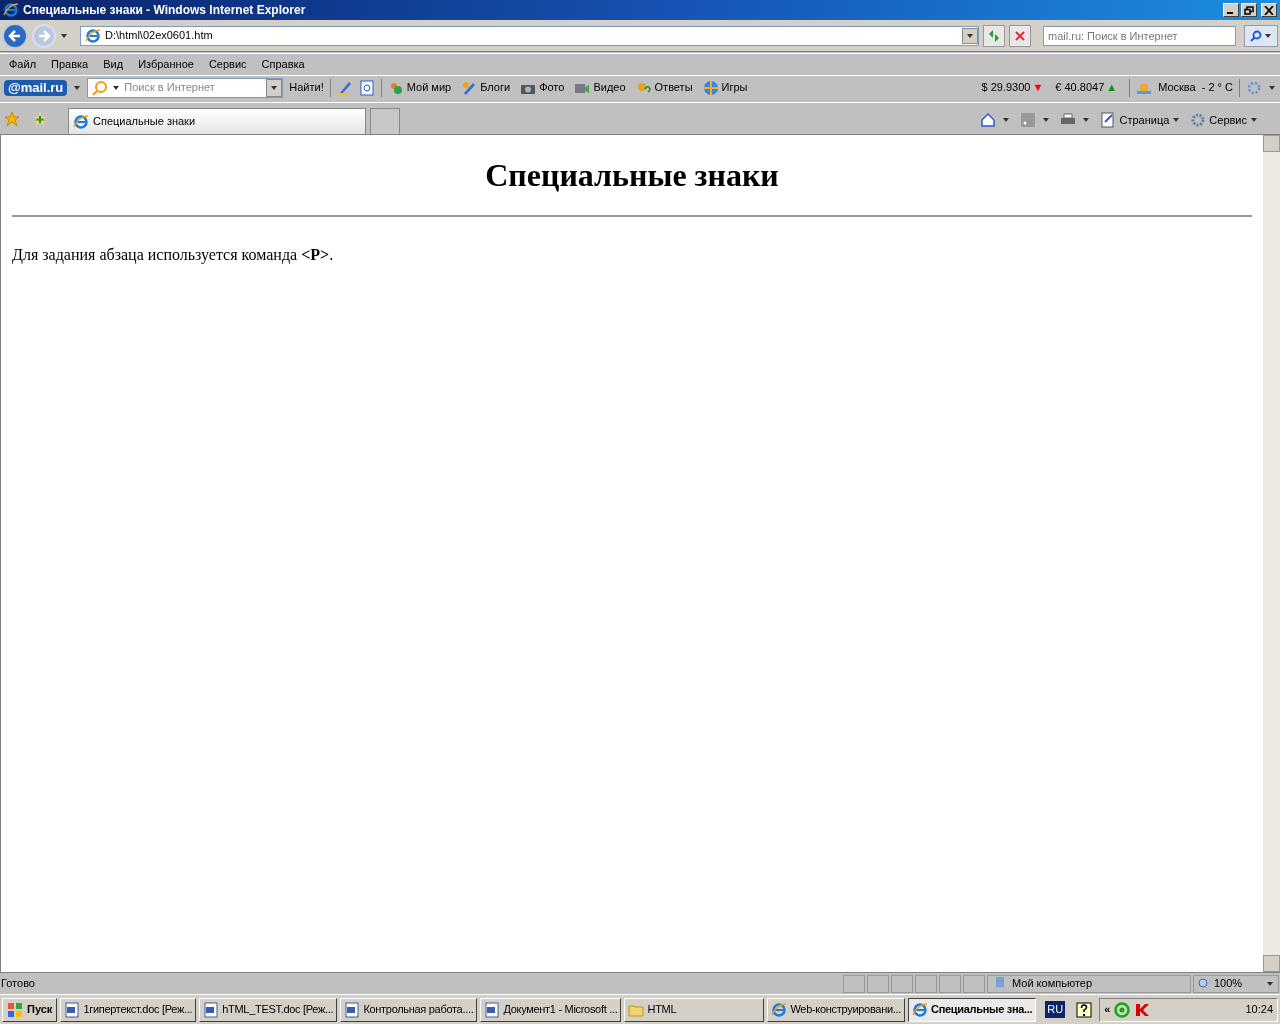 This screenshot has width=1280, height=1024. I want to click on toolbar-search-field: Поиск в Интернет, so click(185, 87).